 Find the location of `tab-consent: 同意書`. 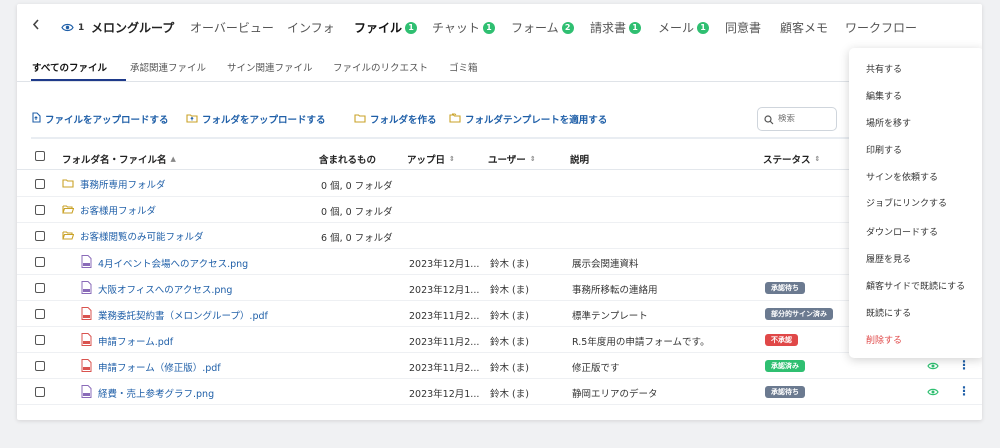

tab-consent: 同意書 is located at coordinates (743, 27).